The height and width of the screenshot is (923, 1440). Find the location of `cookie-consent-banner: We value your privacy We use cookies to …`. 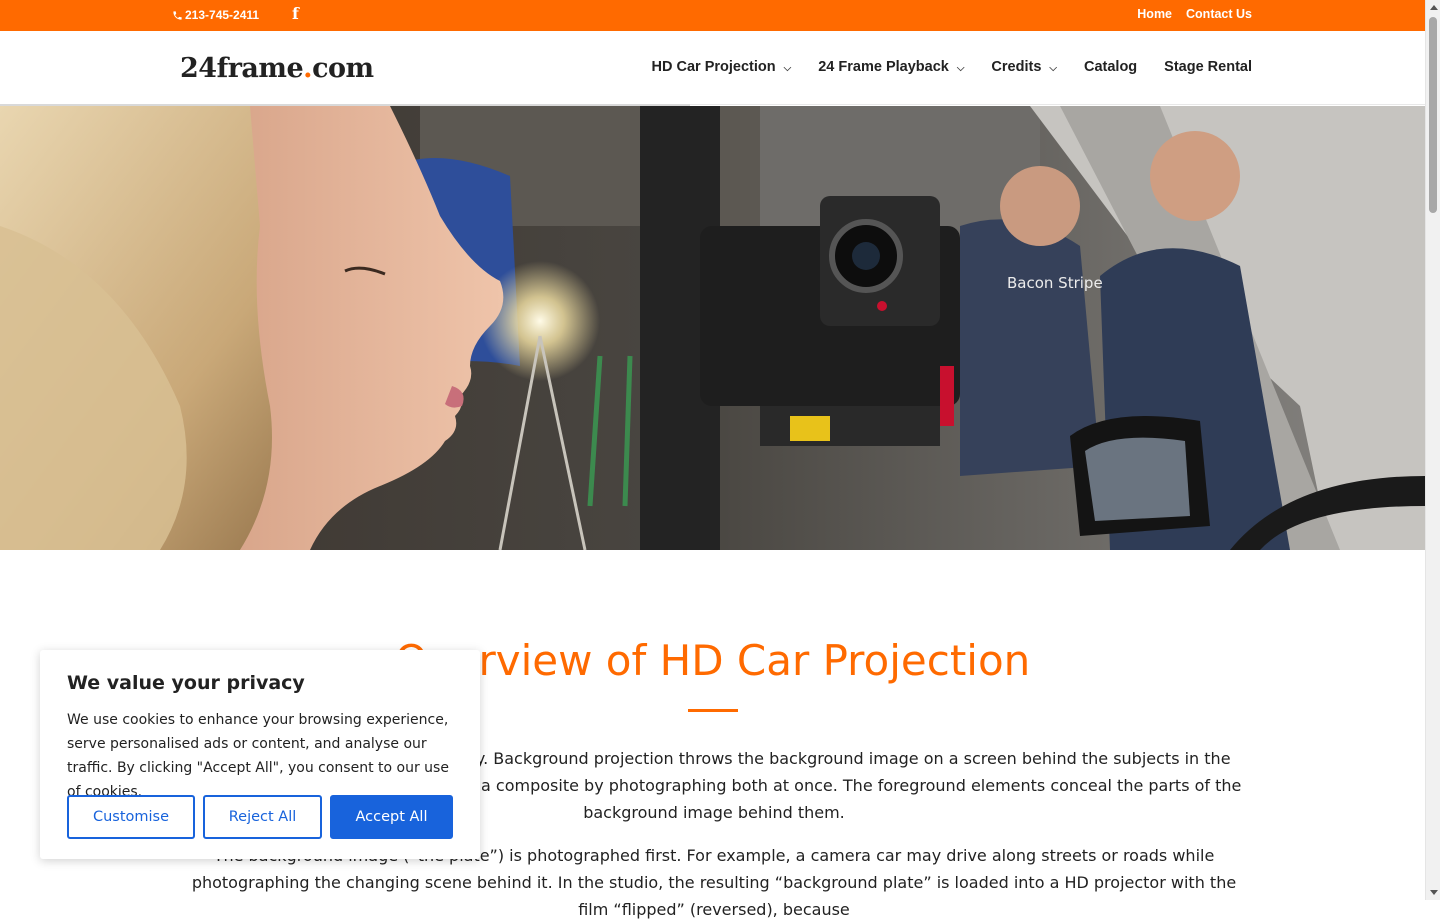

cookie-consent-banner: We value your privacy We use cookies to … is located at coordinates (260, 754).